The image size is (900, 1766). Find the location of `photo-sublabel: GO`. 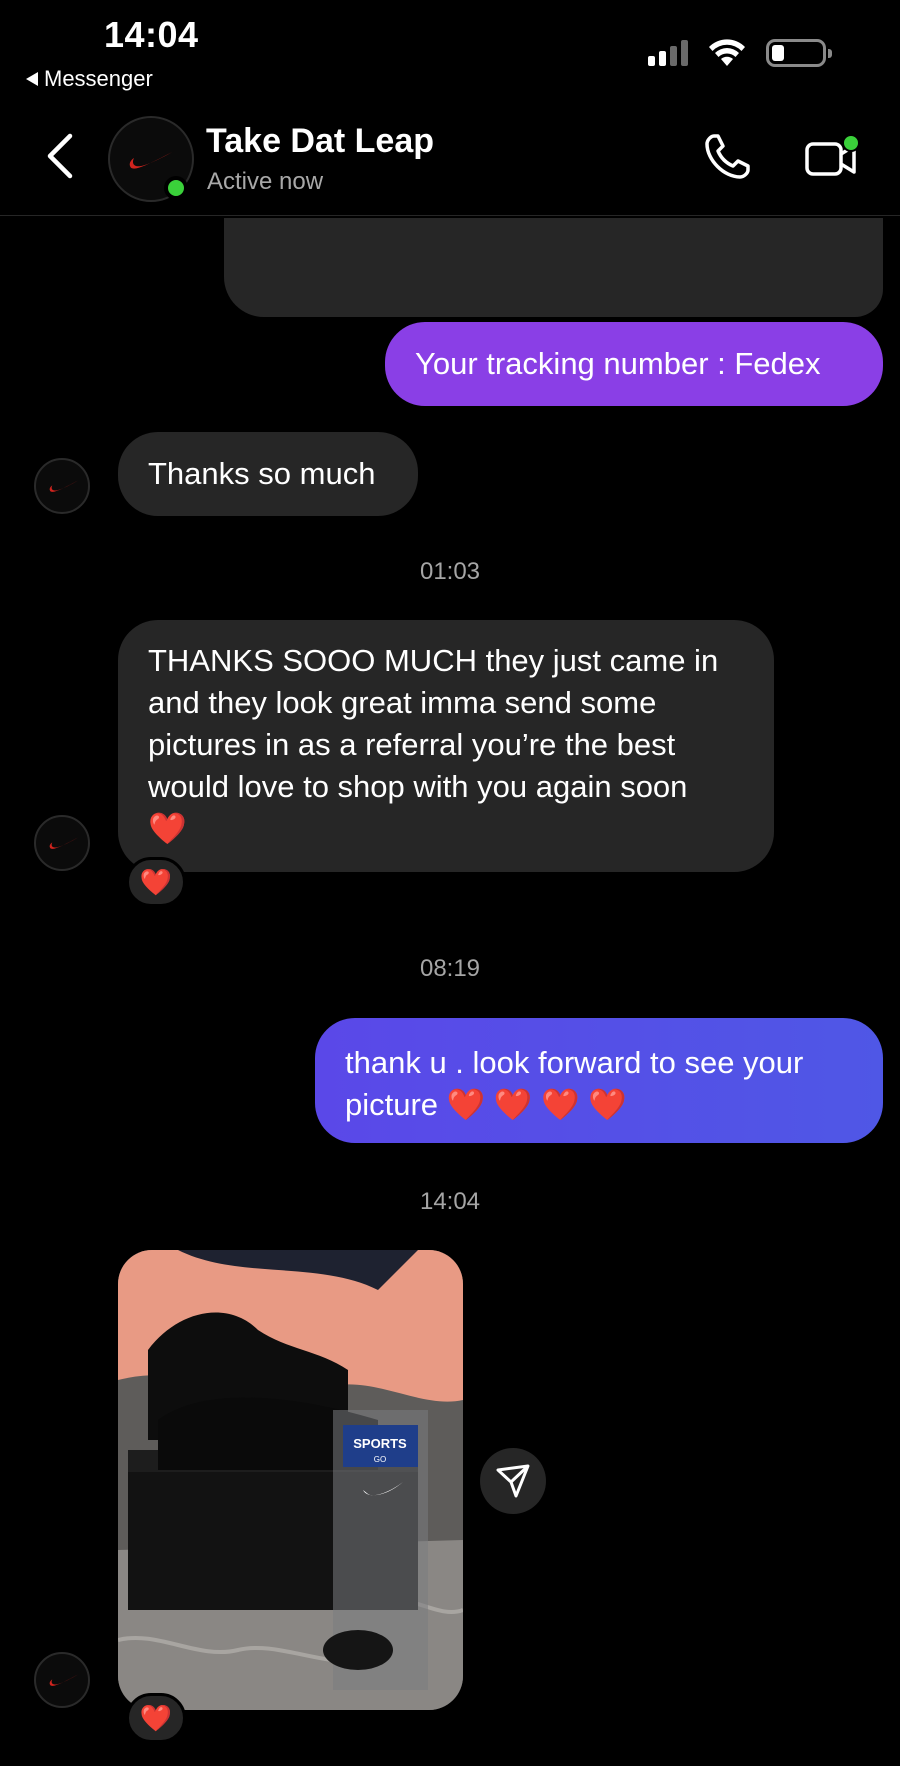

photo-sublabel: GO is located at coordinates (380, 1459).